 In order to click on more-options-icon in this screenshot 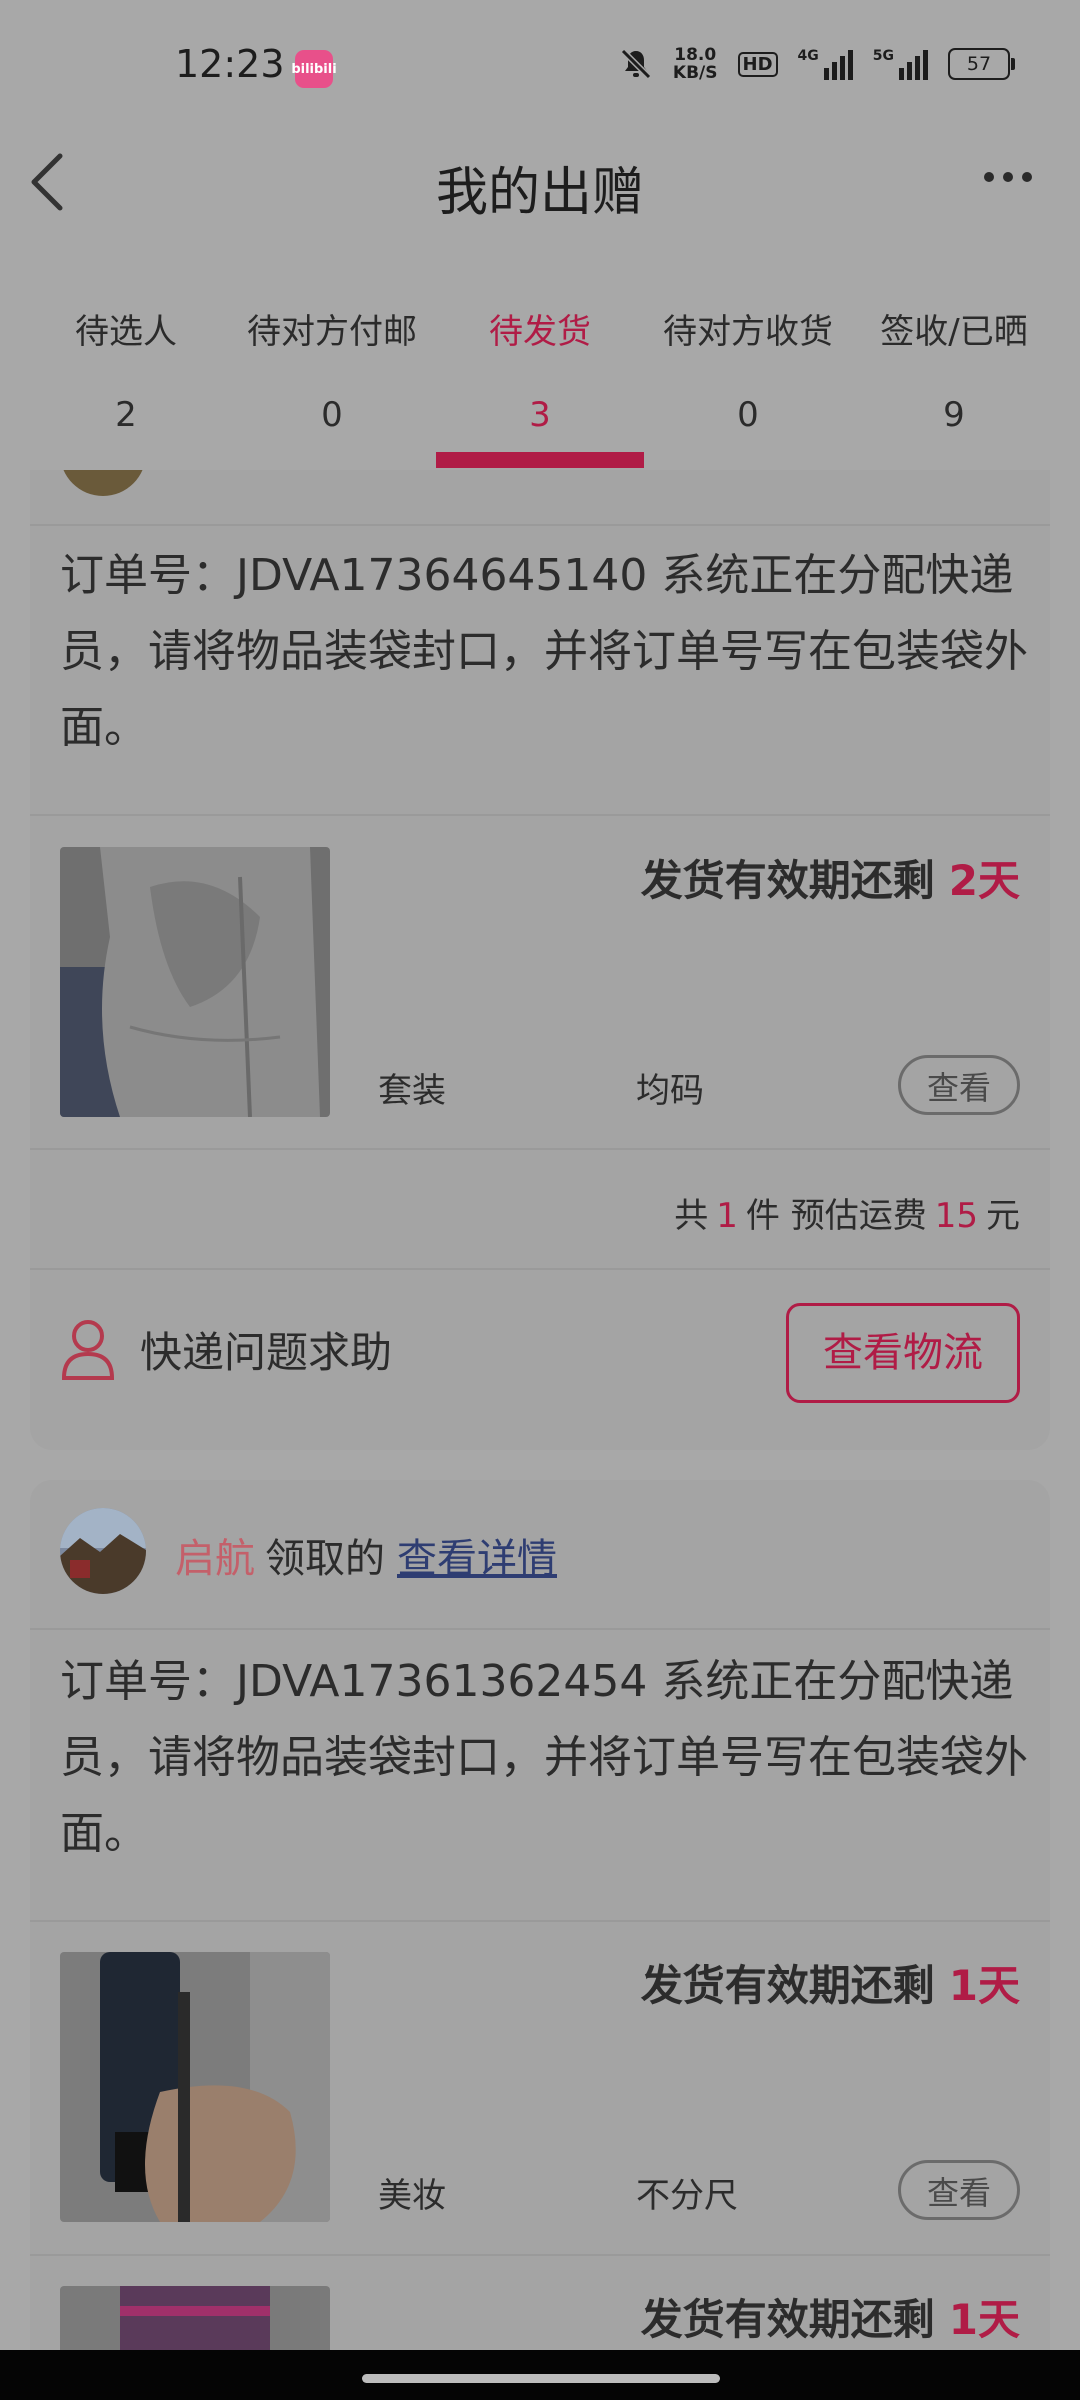, I will do `click(1008, 177)`.